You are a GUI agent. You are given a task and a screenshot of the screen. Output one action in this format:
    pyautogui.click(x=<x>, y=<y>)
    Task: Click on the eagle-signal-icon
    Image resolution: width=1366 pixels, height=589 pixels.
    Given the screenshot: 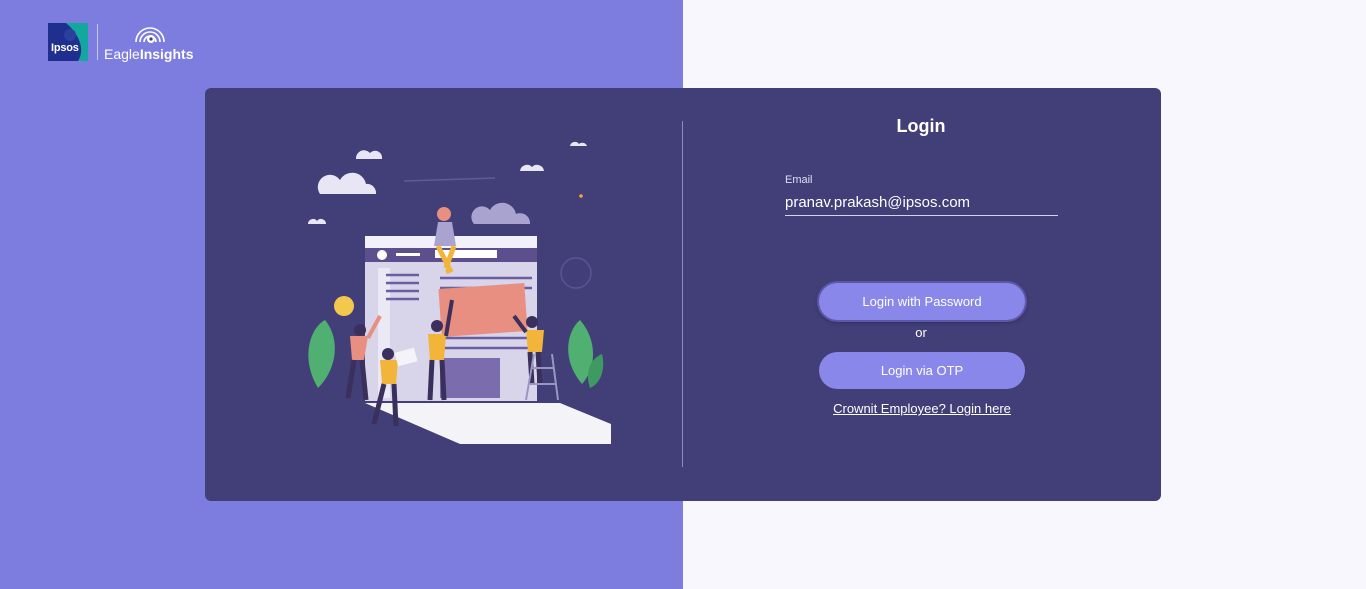 What is the action you would take?
    pyautogui.click(x=150, y=35)
    